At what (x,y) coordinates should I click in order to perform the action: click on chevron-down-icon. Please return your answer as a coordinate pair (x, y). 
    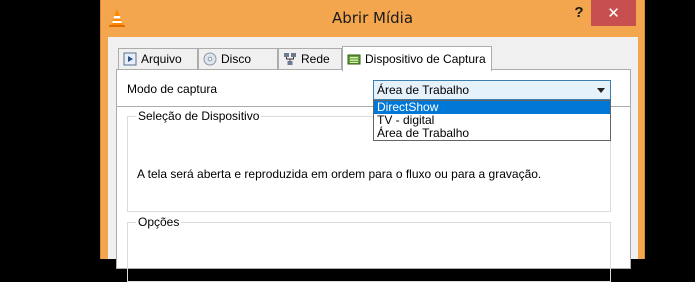
    Looking at the image, I should click on (601, 90).